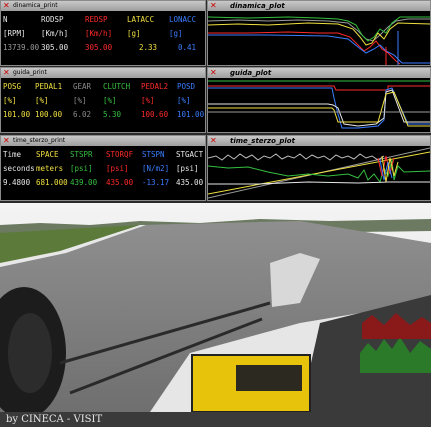 The height and width of the screenshot is (427, 431). What do you see at coordinates (296, 157) in the screenshot?
I see `plot-trace-grey-noise` at bounding box center [296, 157].